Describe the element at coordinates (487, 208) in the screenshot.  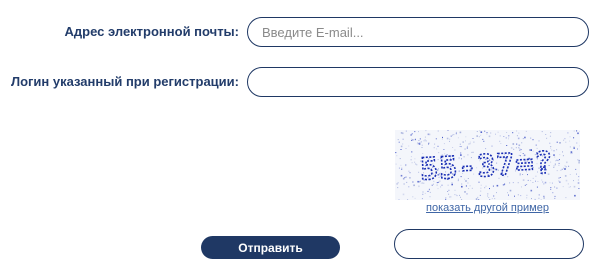
I see `captcha-refresh-link: показать другой пример` at that location.